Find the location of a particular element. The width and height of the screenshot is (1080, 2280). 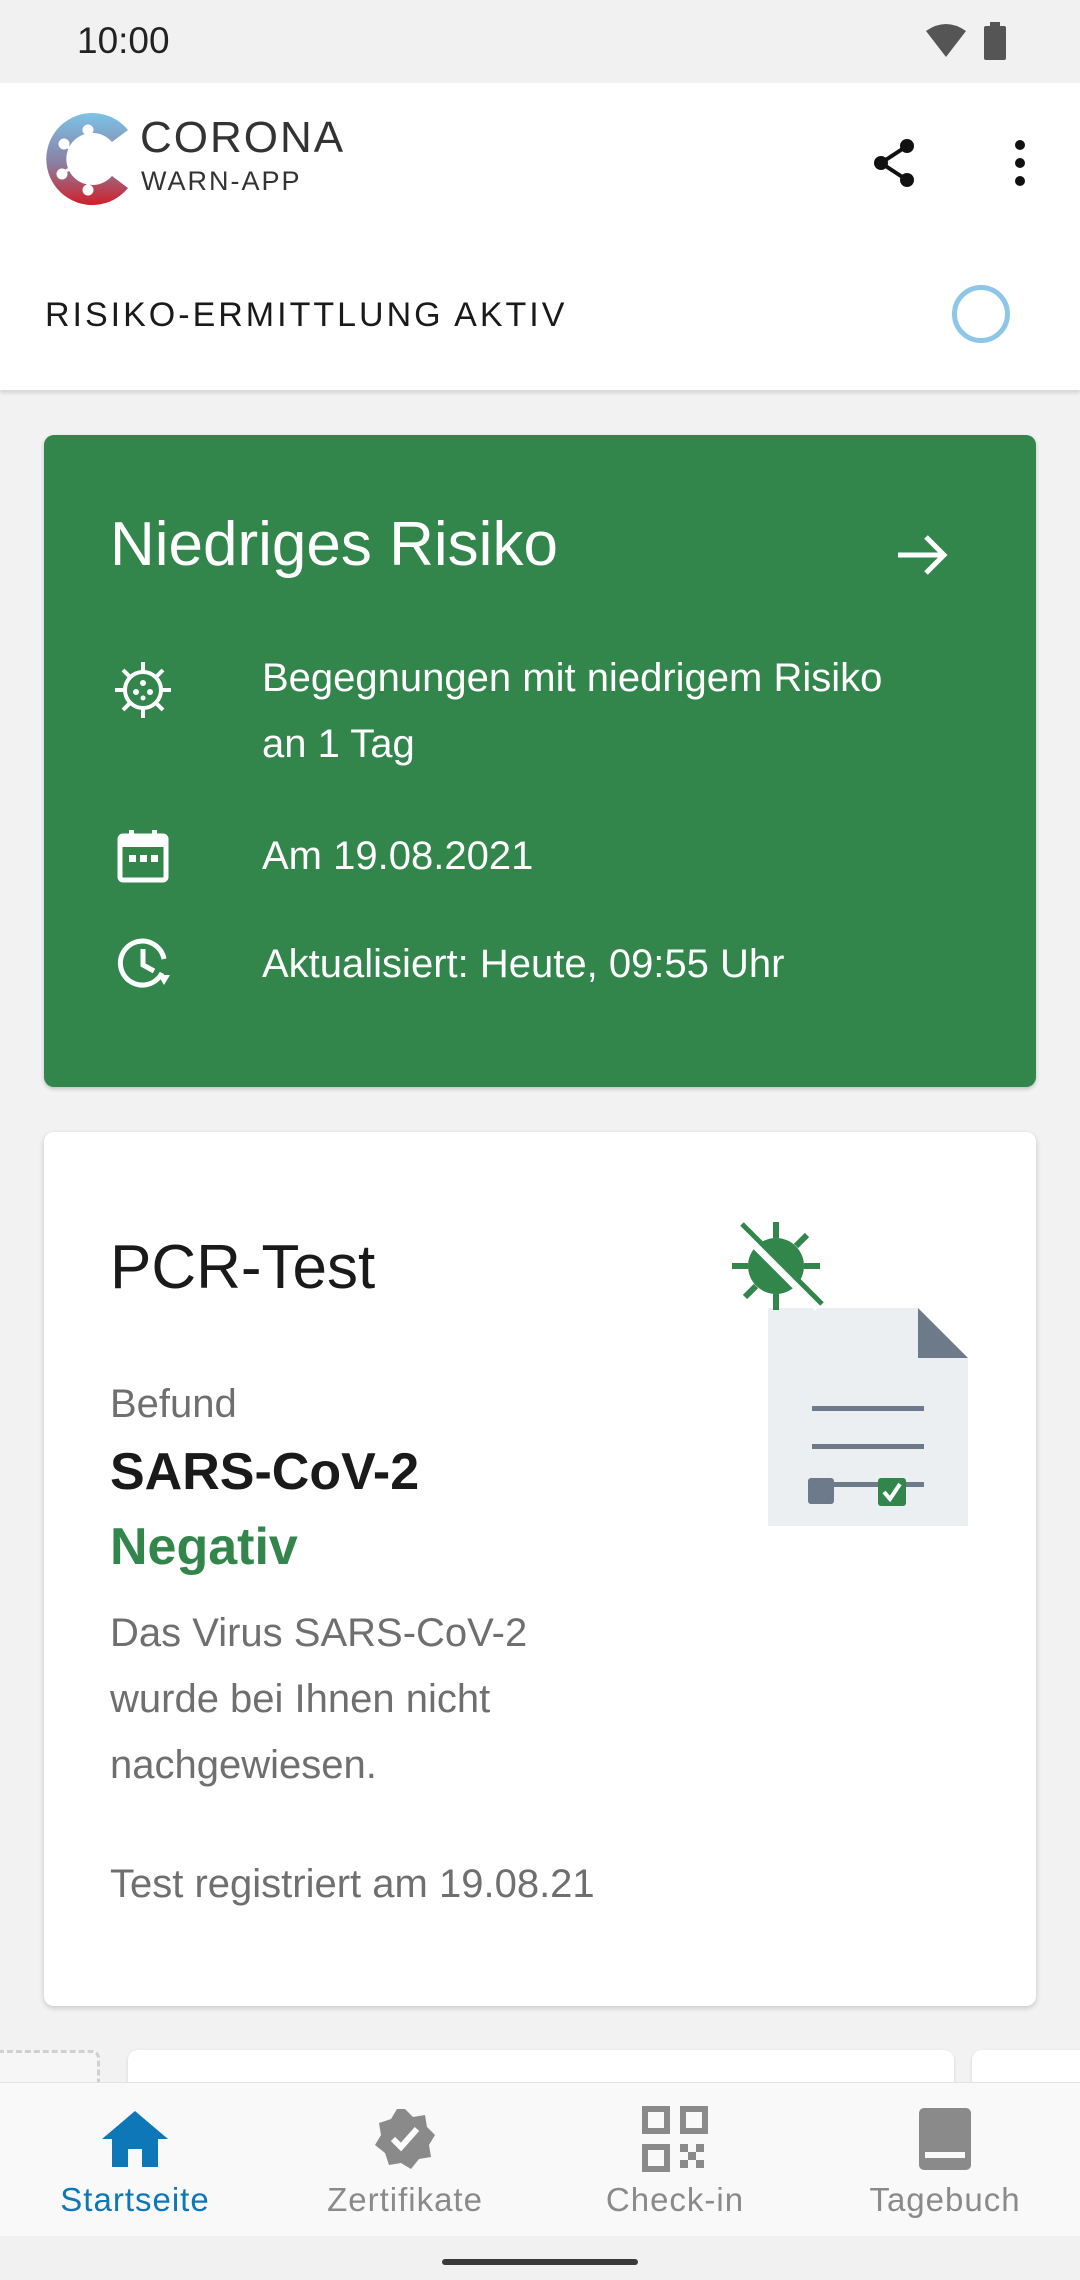

test-description-line3: nachgewiesen. is located at coordinates (243, 1765).